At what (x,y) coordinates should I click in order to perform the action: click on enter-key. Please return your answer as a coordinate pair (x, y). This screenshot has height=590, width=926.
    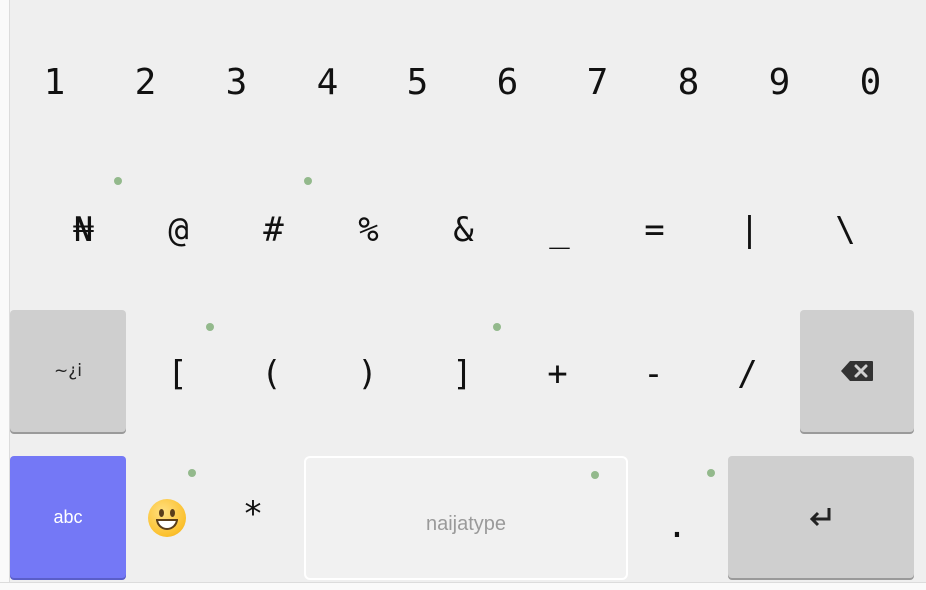
    Looking at the image, I should click on (821, 517).